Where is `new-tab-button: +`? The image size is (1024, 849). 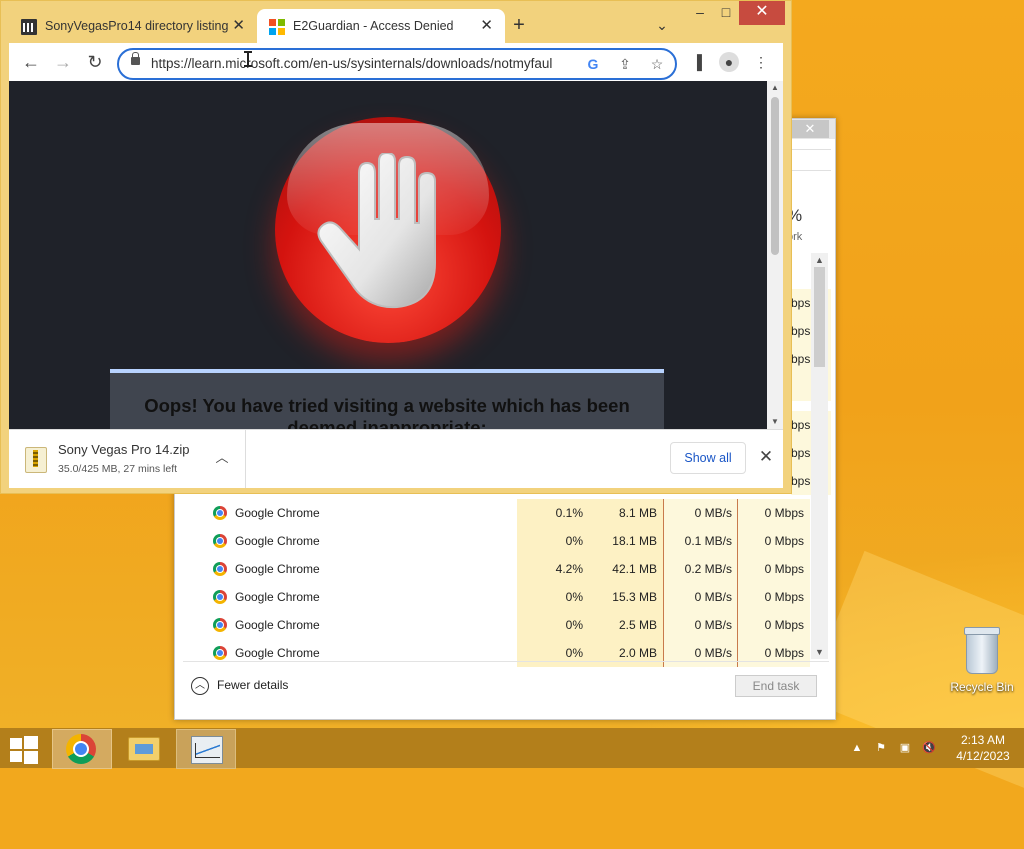
new-tab-button: + is located at coordinates (519, 25).